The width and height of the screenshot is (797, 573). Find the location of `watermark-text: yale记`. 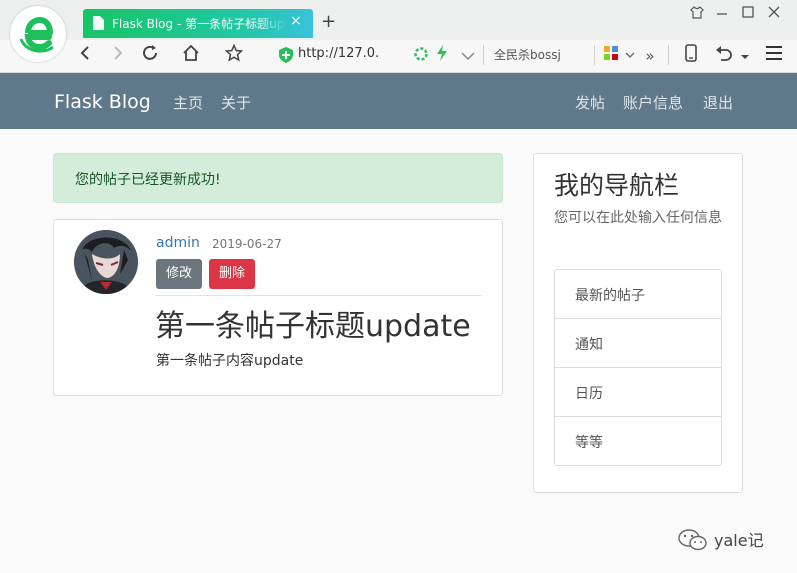

watermark-text: yale记 is located at coordinates (739, 540).